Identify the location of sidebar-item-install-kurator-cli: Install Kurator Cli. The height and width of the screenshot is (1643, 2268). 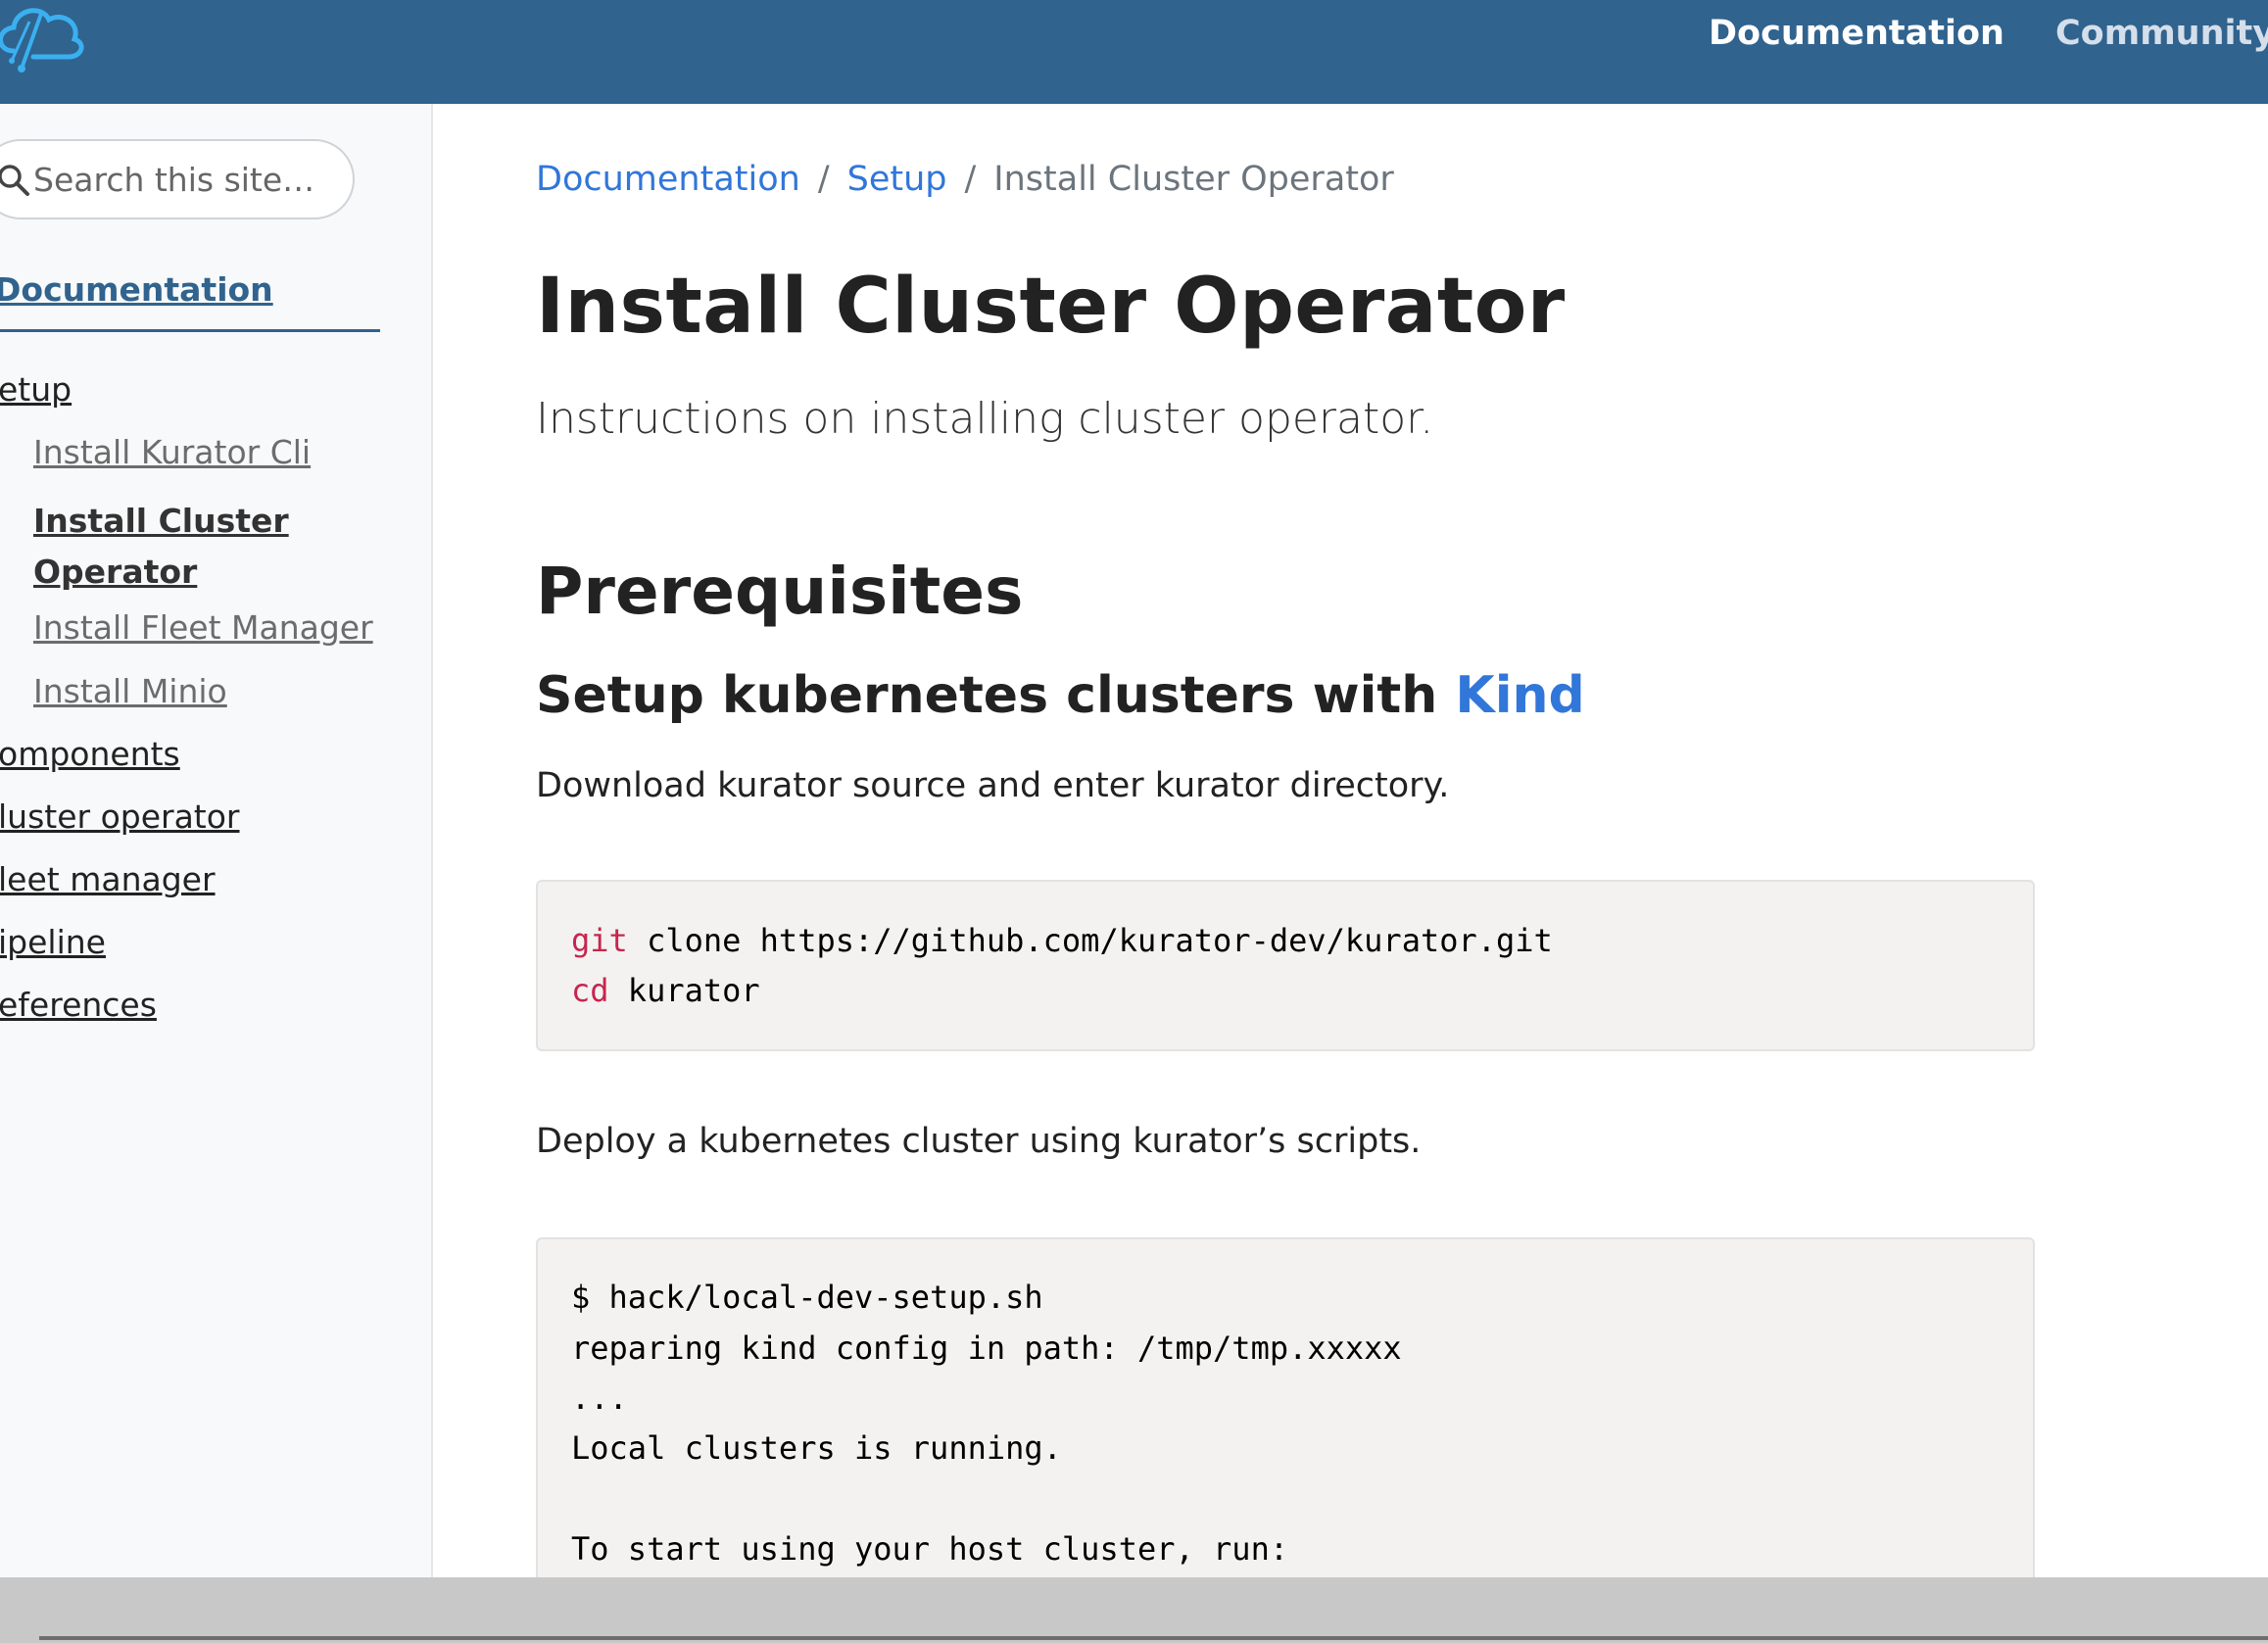
(172, 452).